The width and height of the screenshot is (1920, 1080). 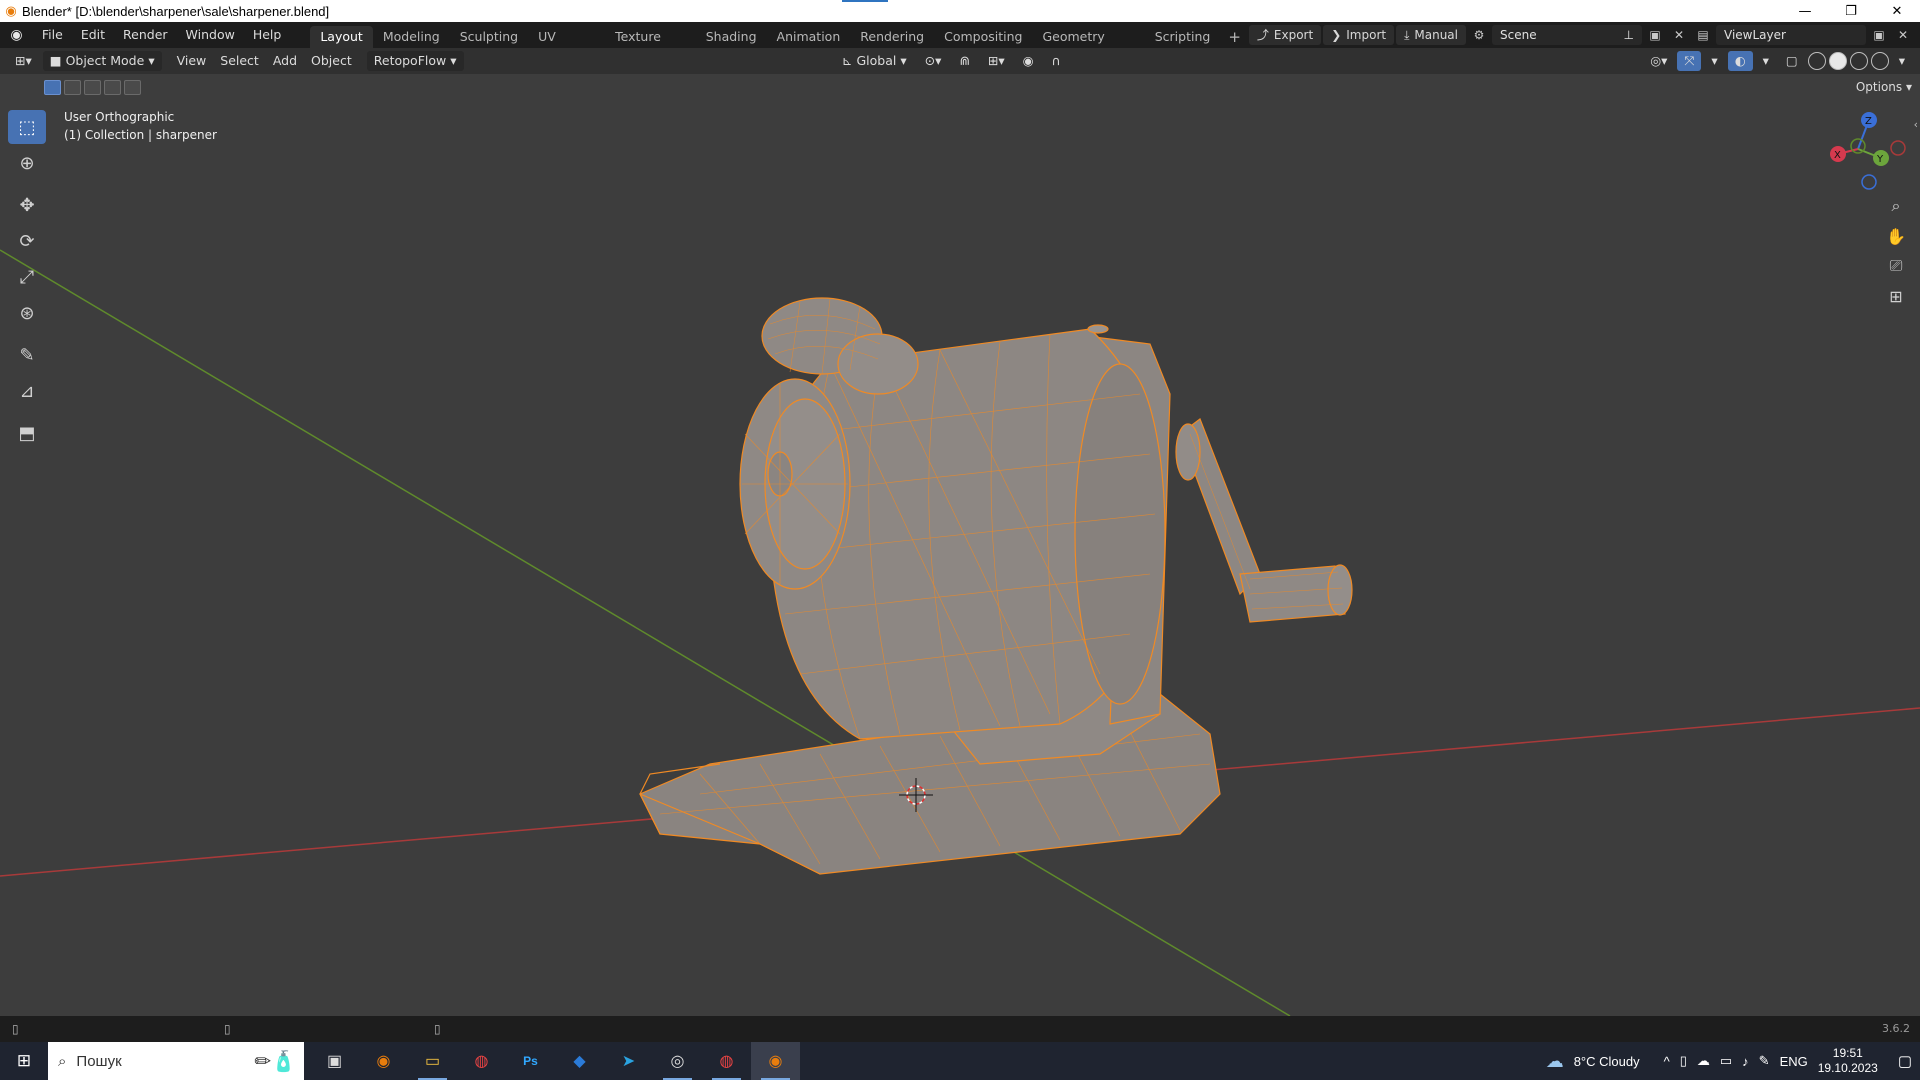 I want to click on scene-selector-icon: ⚙, so click(x=1479, y=35).